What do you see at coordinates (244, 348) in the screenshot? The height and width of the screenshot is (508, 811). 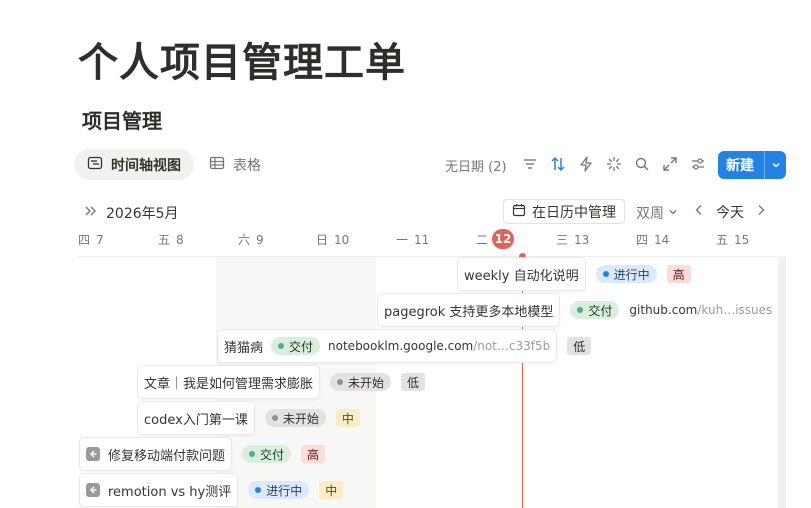 I see `item-title: 猜猫病` at bounding box center [244, 348].